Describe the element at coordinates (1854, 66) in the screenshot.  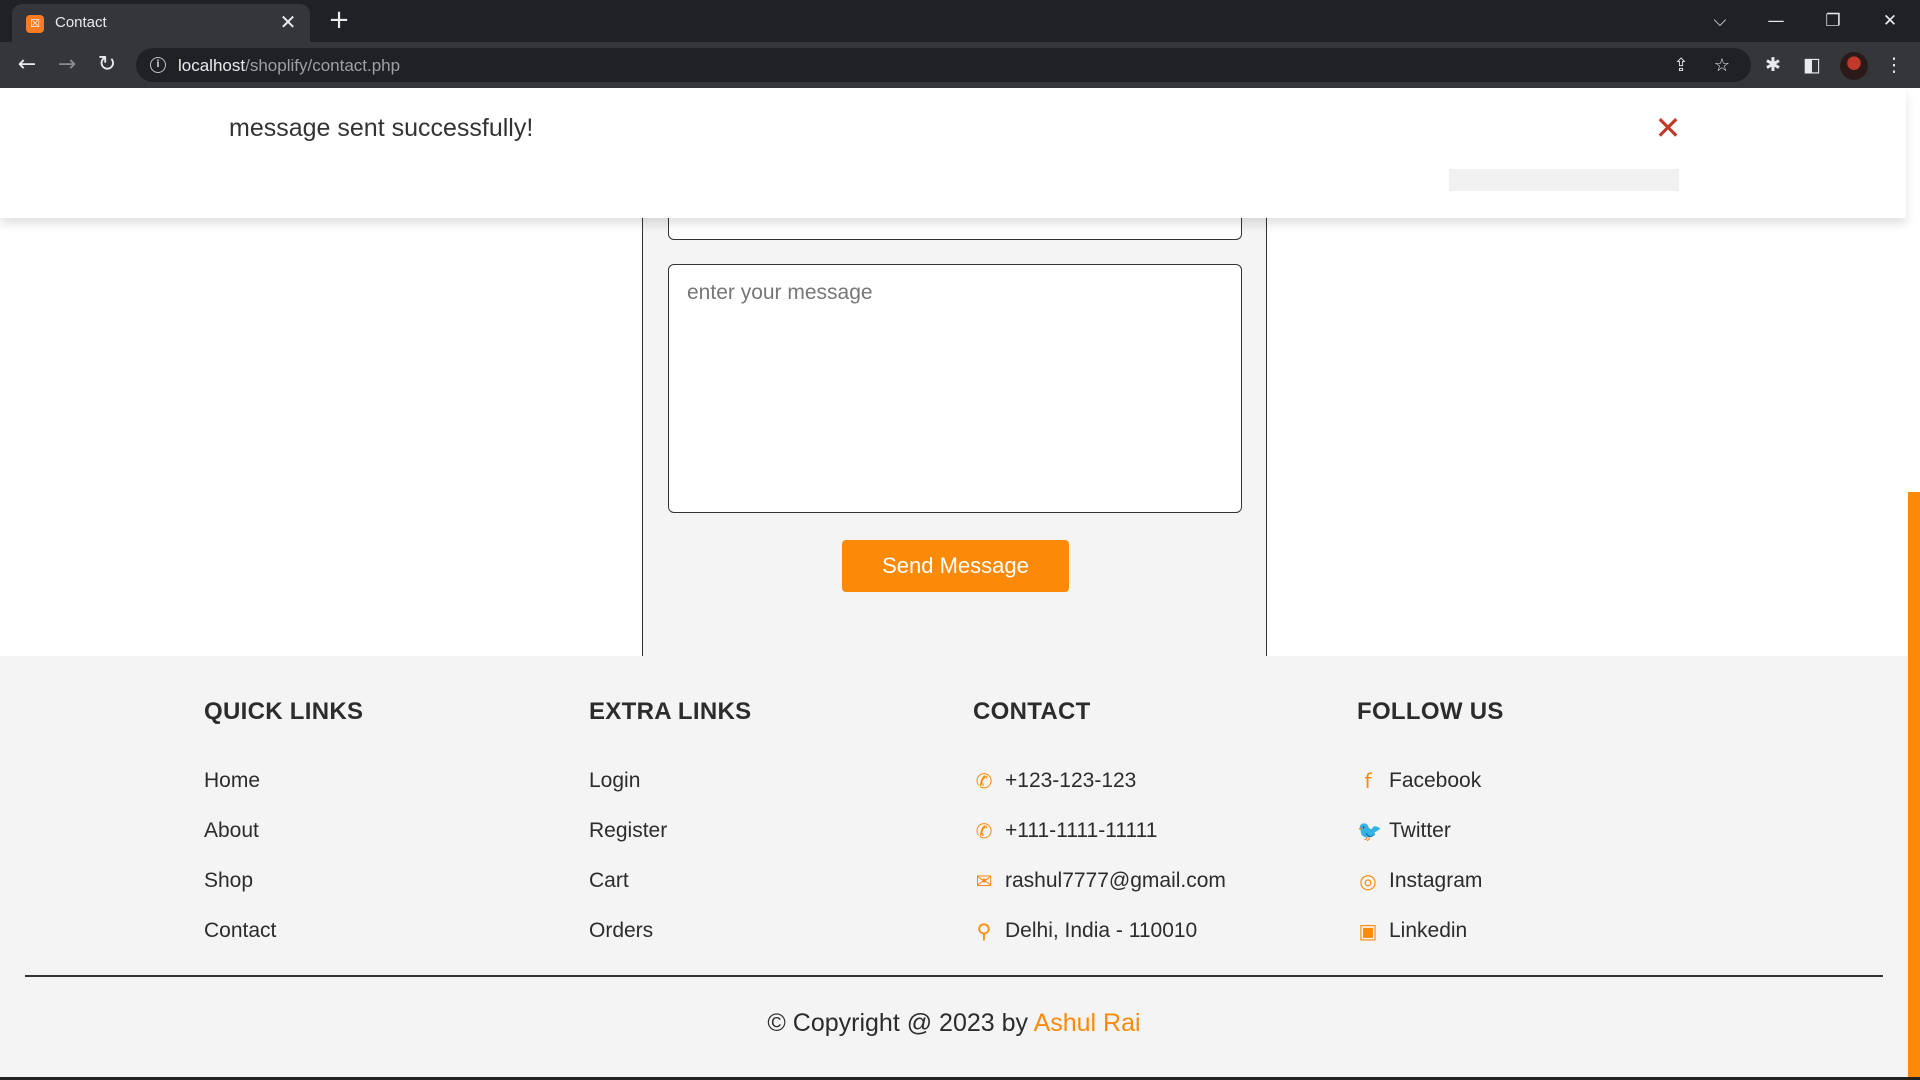
I see `profile-avatar` at that location.